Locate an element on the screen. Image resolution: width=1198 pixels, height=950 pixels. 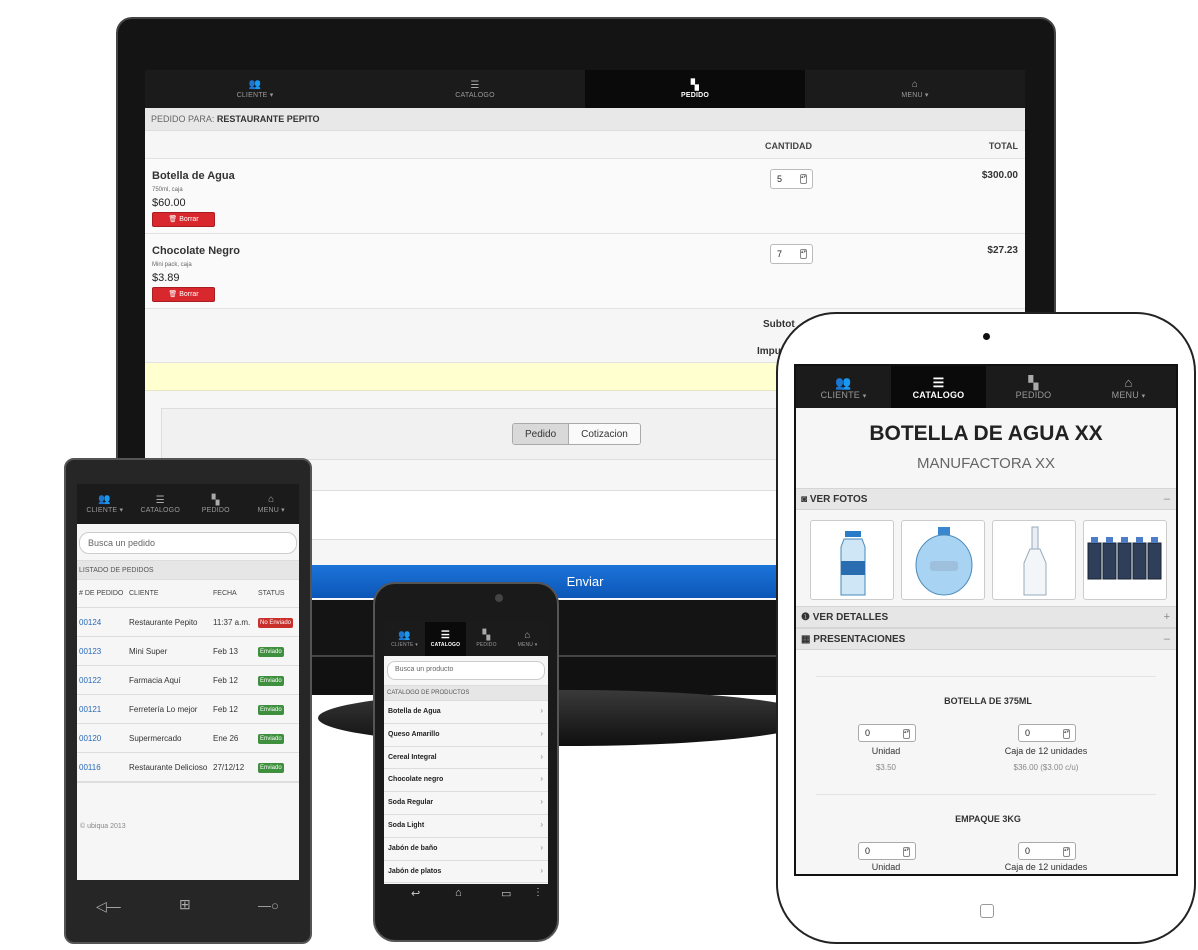
grid-icon: ▦ is located at coordinates (806, 639).